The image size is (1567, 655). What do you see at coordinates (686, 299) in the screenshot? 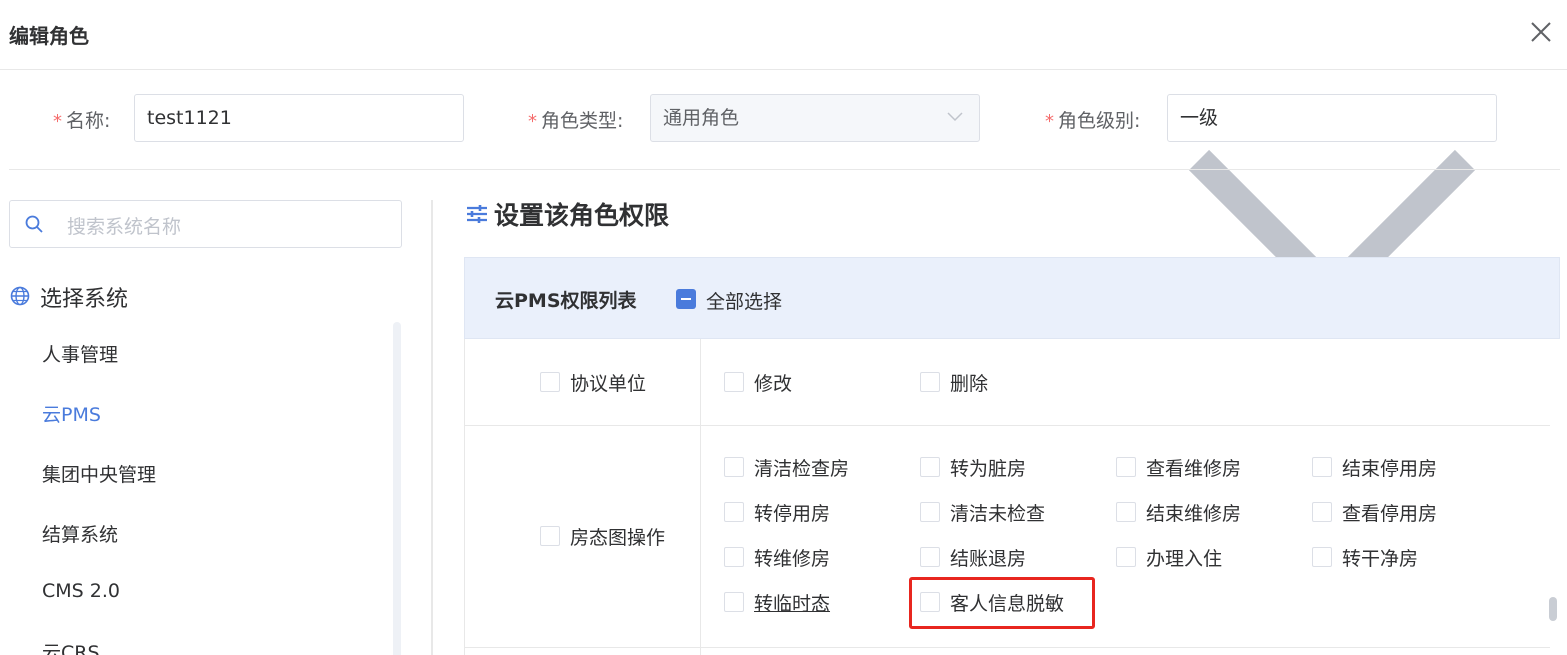
I see `indeterminate-checkbox-icon` at bounding box center [686, 299].